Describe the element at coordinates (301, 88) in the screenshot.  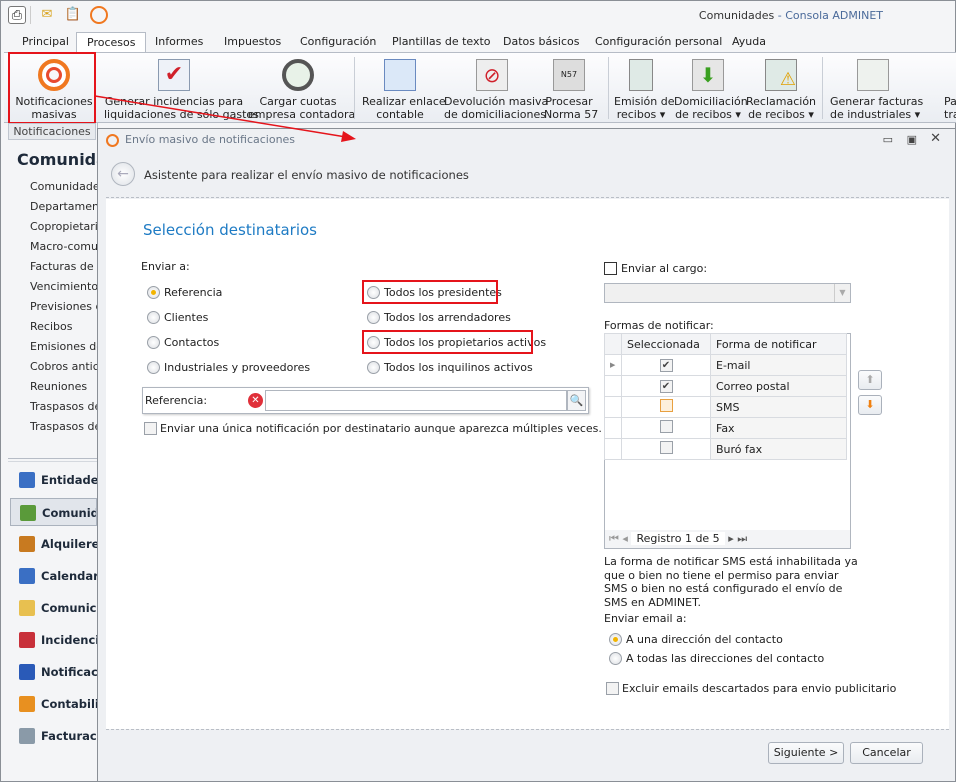
I see `cargar-cuotas-button: Cargar cuotas empresa contadora` at that location.